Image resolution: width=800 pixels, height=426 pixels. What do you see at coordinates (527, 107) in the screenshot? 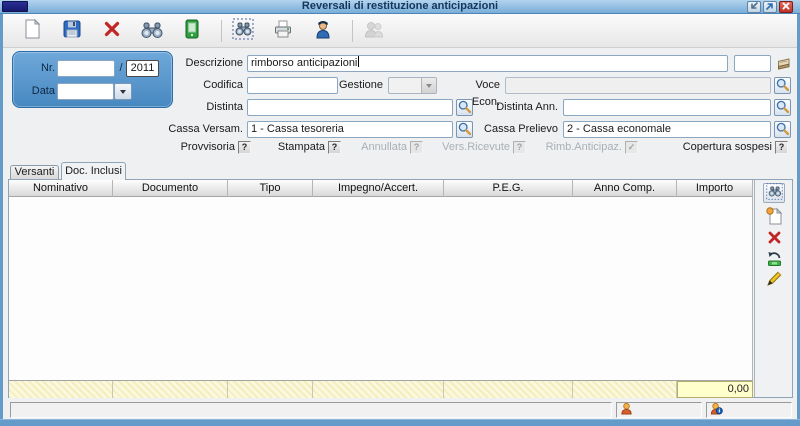
I see `distinta-ann-label: Distinta Ann.` at bounding box center [527, 107].